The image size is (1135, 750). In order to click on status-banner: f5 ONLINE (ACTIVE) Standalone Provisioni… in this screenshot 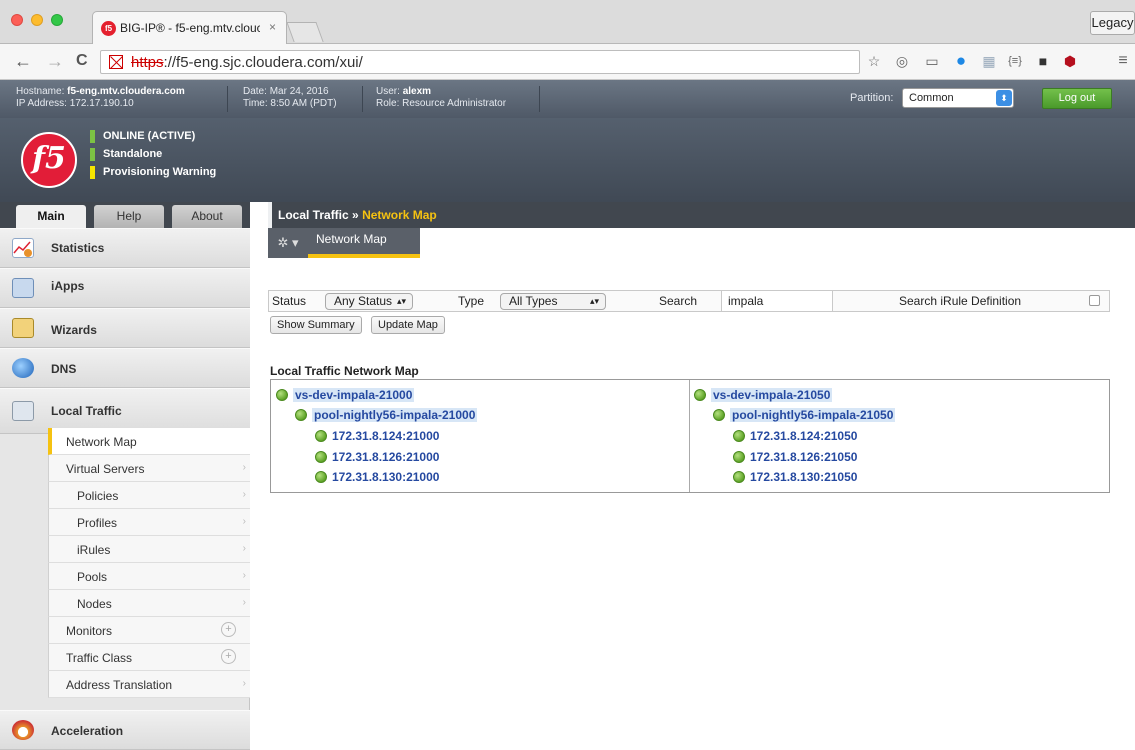, I will do `click(567, 160)`.